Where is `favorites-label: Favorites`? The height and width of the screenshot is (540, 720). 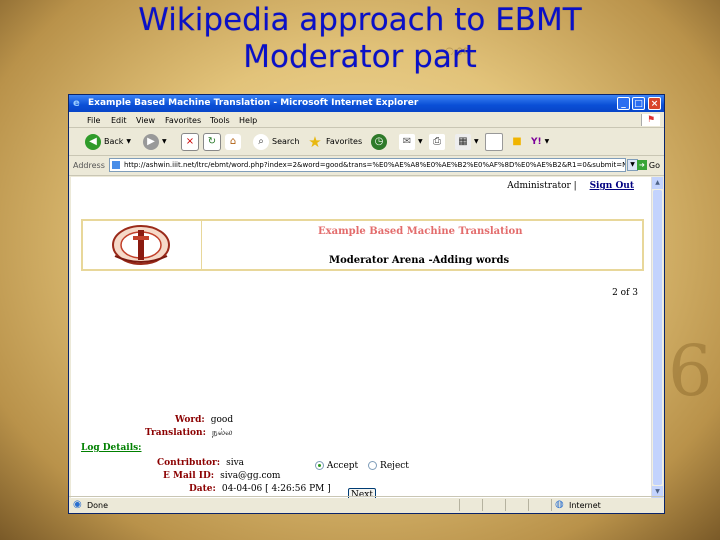 favorites-label: Favorites is located at coordinates (344, 141).